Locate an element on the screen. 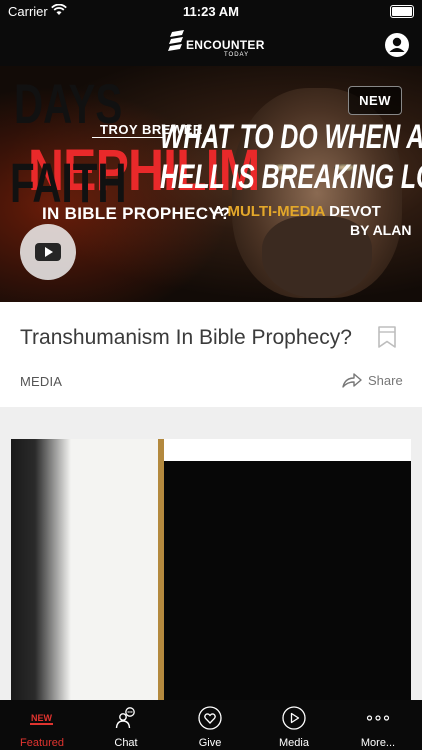 This screenshot has height=750, width=422. featured-category: MEDIA is located at coordinates (41, 381).